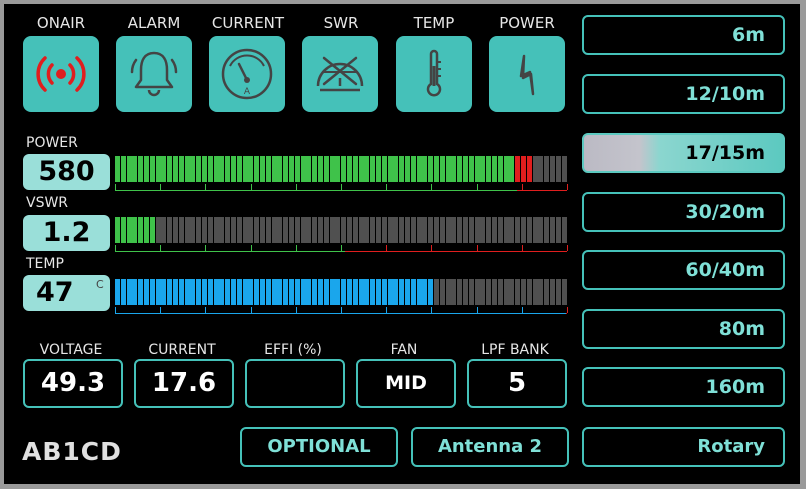 The width and height of the screenshot is (806, 489). I want to click on temp-unit: C, so click(100, 284).